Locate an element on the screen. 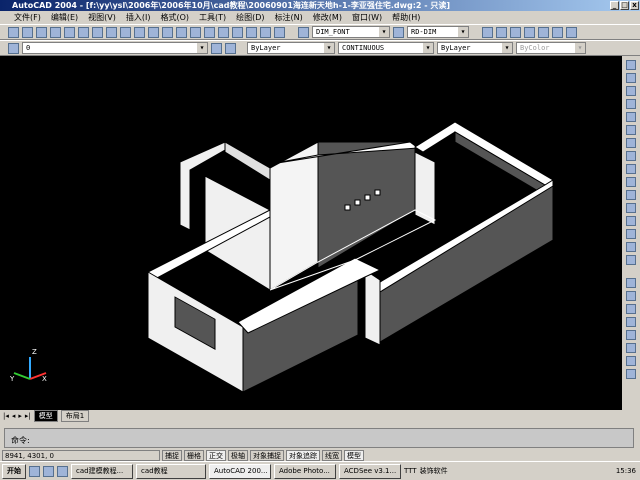 Image resolution: width=640 pixels, height=480 pixels. menu-tools: 工具(T) is located at coordinates (212, 17).